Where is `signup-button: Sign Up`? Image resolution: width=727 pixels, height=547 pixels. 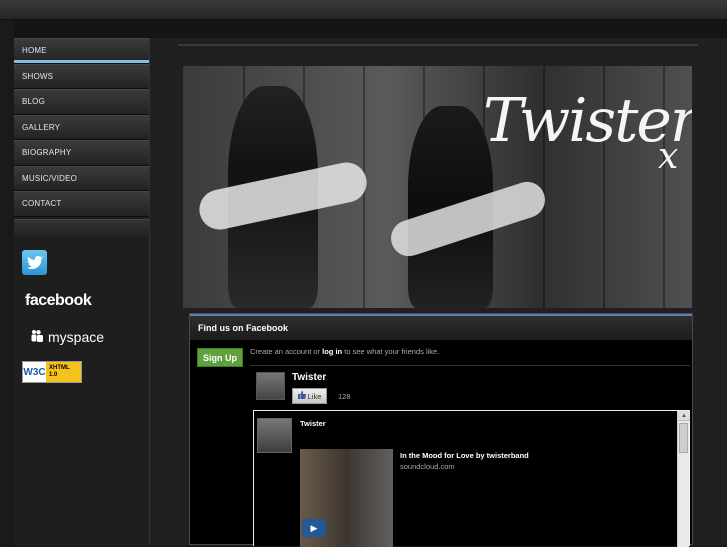
signup-button: Sign Up is located at coordinates (220, 357).